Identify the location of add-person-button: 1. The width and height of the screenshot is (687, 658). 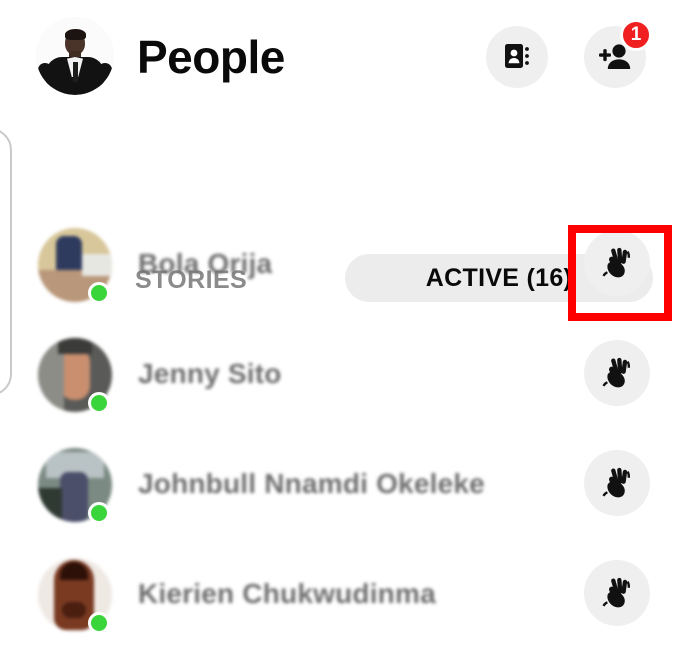
(618, 53).